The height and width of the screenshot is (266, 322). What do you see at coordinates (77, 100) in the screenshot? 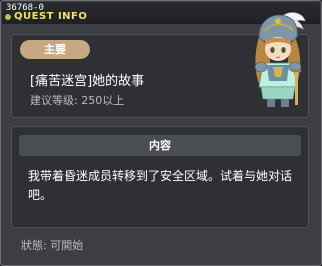
I see `quest-level-requirement: 建议等级: 250以上` at bounding box center [77, 100].